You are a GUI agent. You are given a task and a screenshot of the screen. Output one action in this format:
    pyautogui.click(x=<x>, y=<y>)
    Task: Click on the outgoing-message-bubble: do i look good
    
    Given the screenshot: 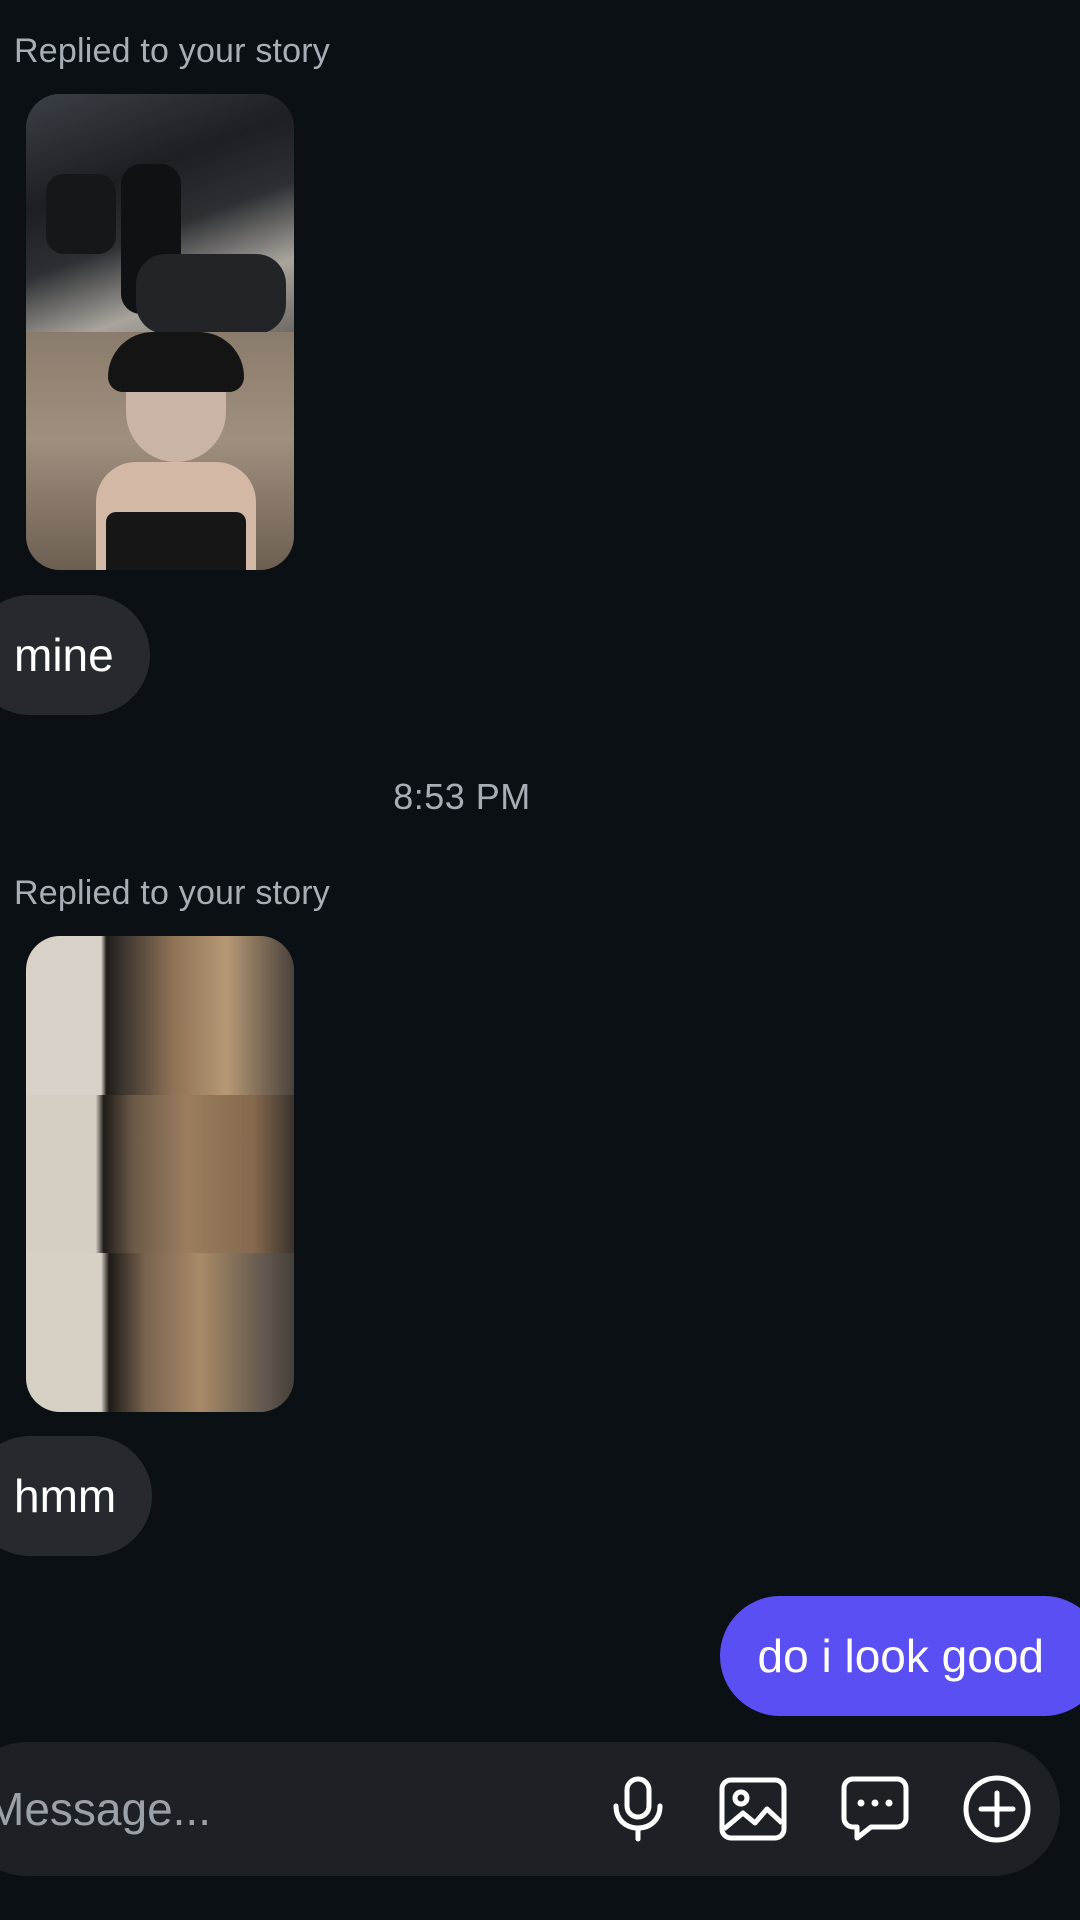 What is the action you would take?
    pyautogui.click(x=899, y=1656)
    